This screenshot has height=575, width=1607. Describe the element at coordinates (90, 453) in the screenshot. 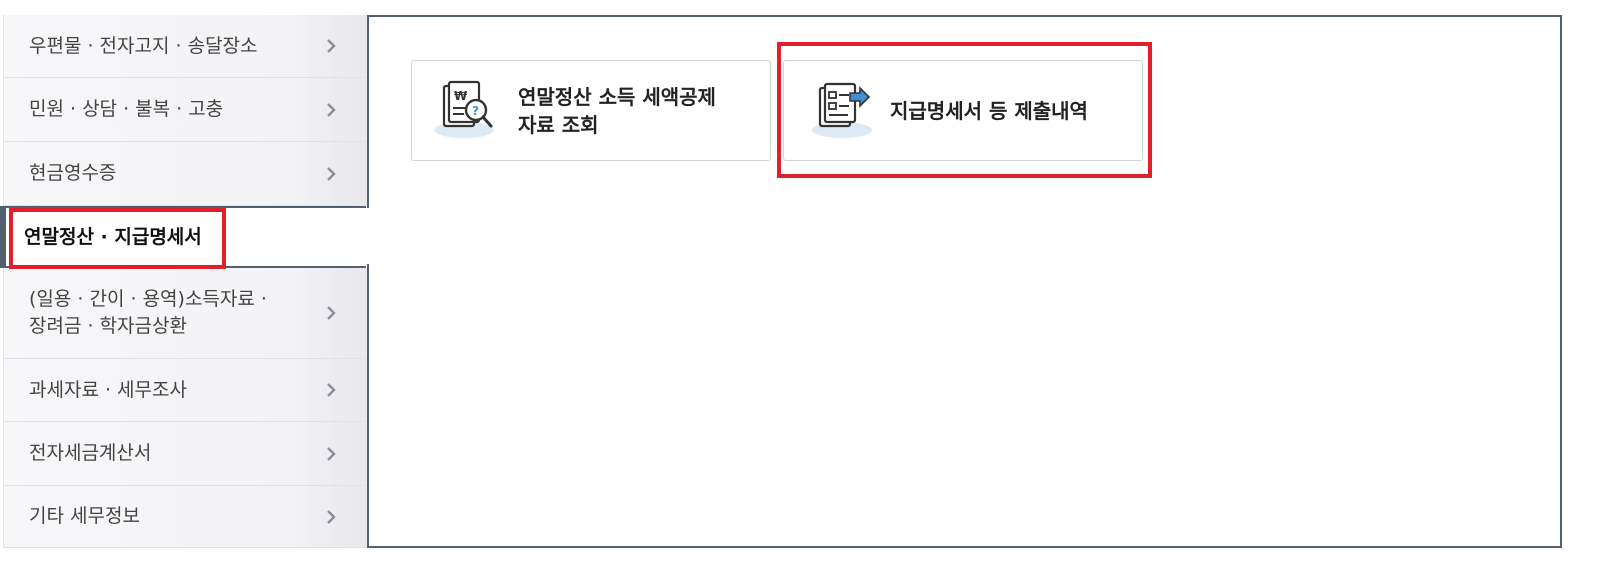

I see `sidebar-item-label: 전자세금계산서` at that location.